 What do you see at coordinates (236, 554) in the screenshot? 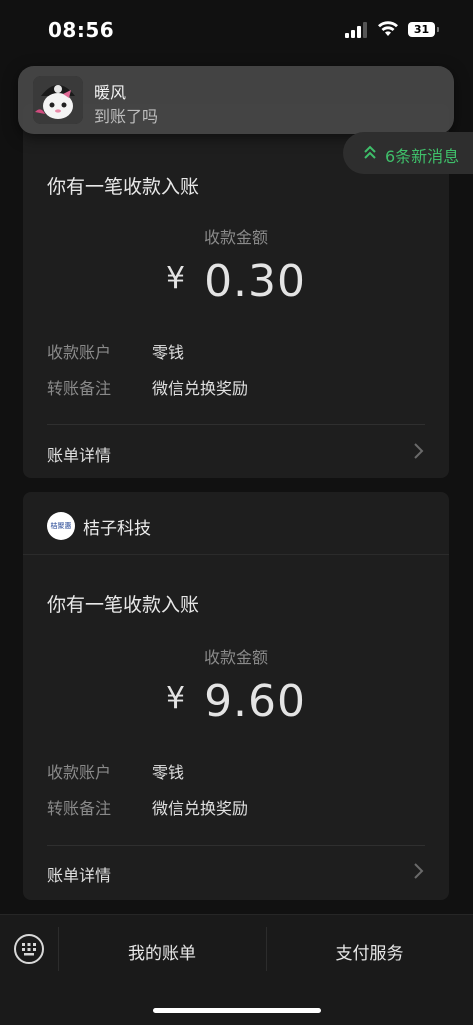
I see `card-header-divider` at bounding box center [236, 554].